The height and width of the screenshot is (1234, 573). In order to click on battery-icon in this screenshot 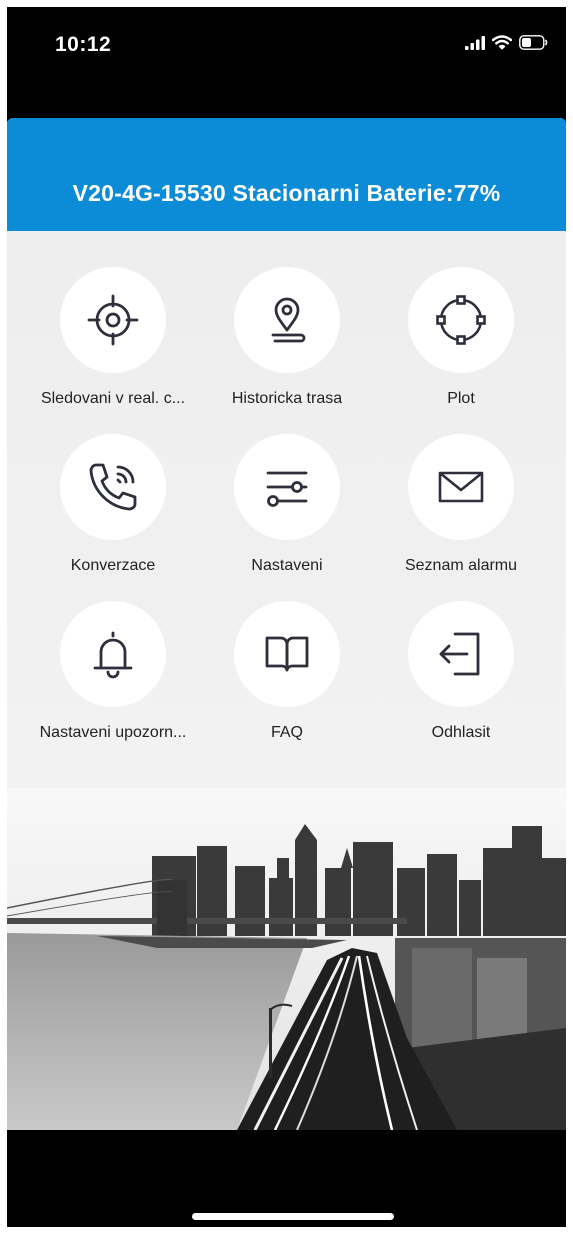, I will do `click(533, 42)`.